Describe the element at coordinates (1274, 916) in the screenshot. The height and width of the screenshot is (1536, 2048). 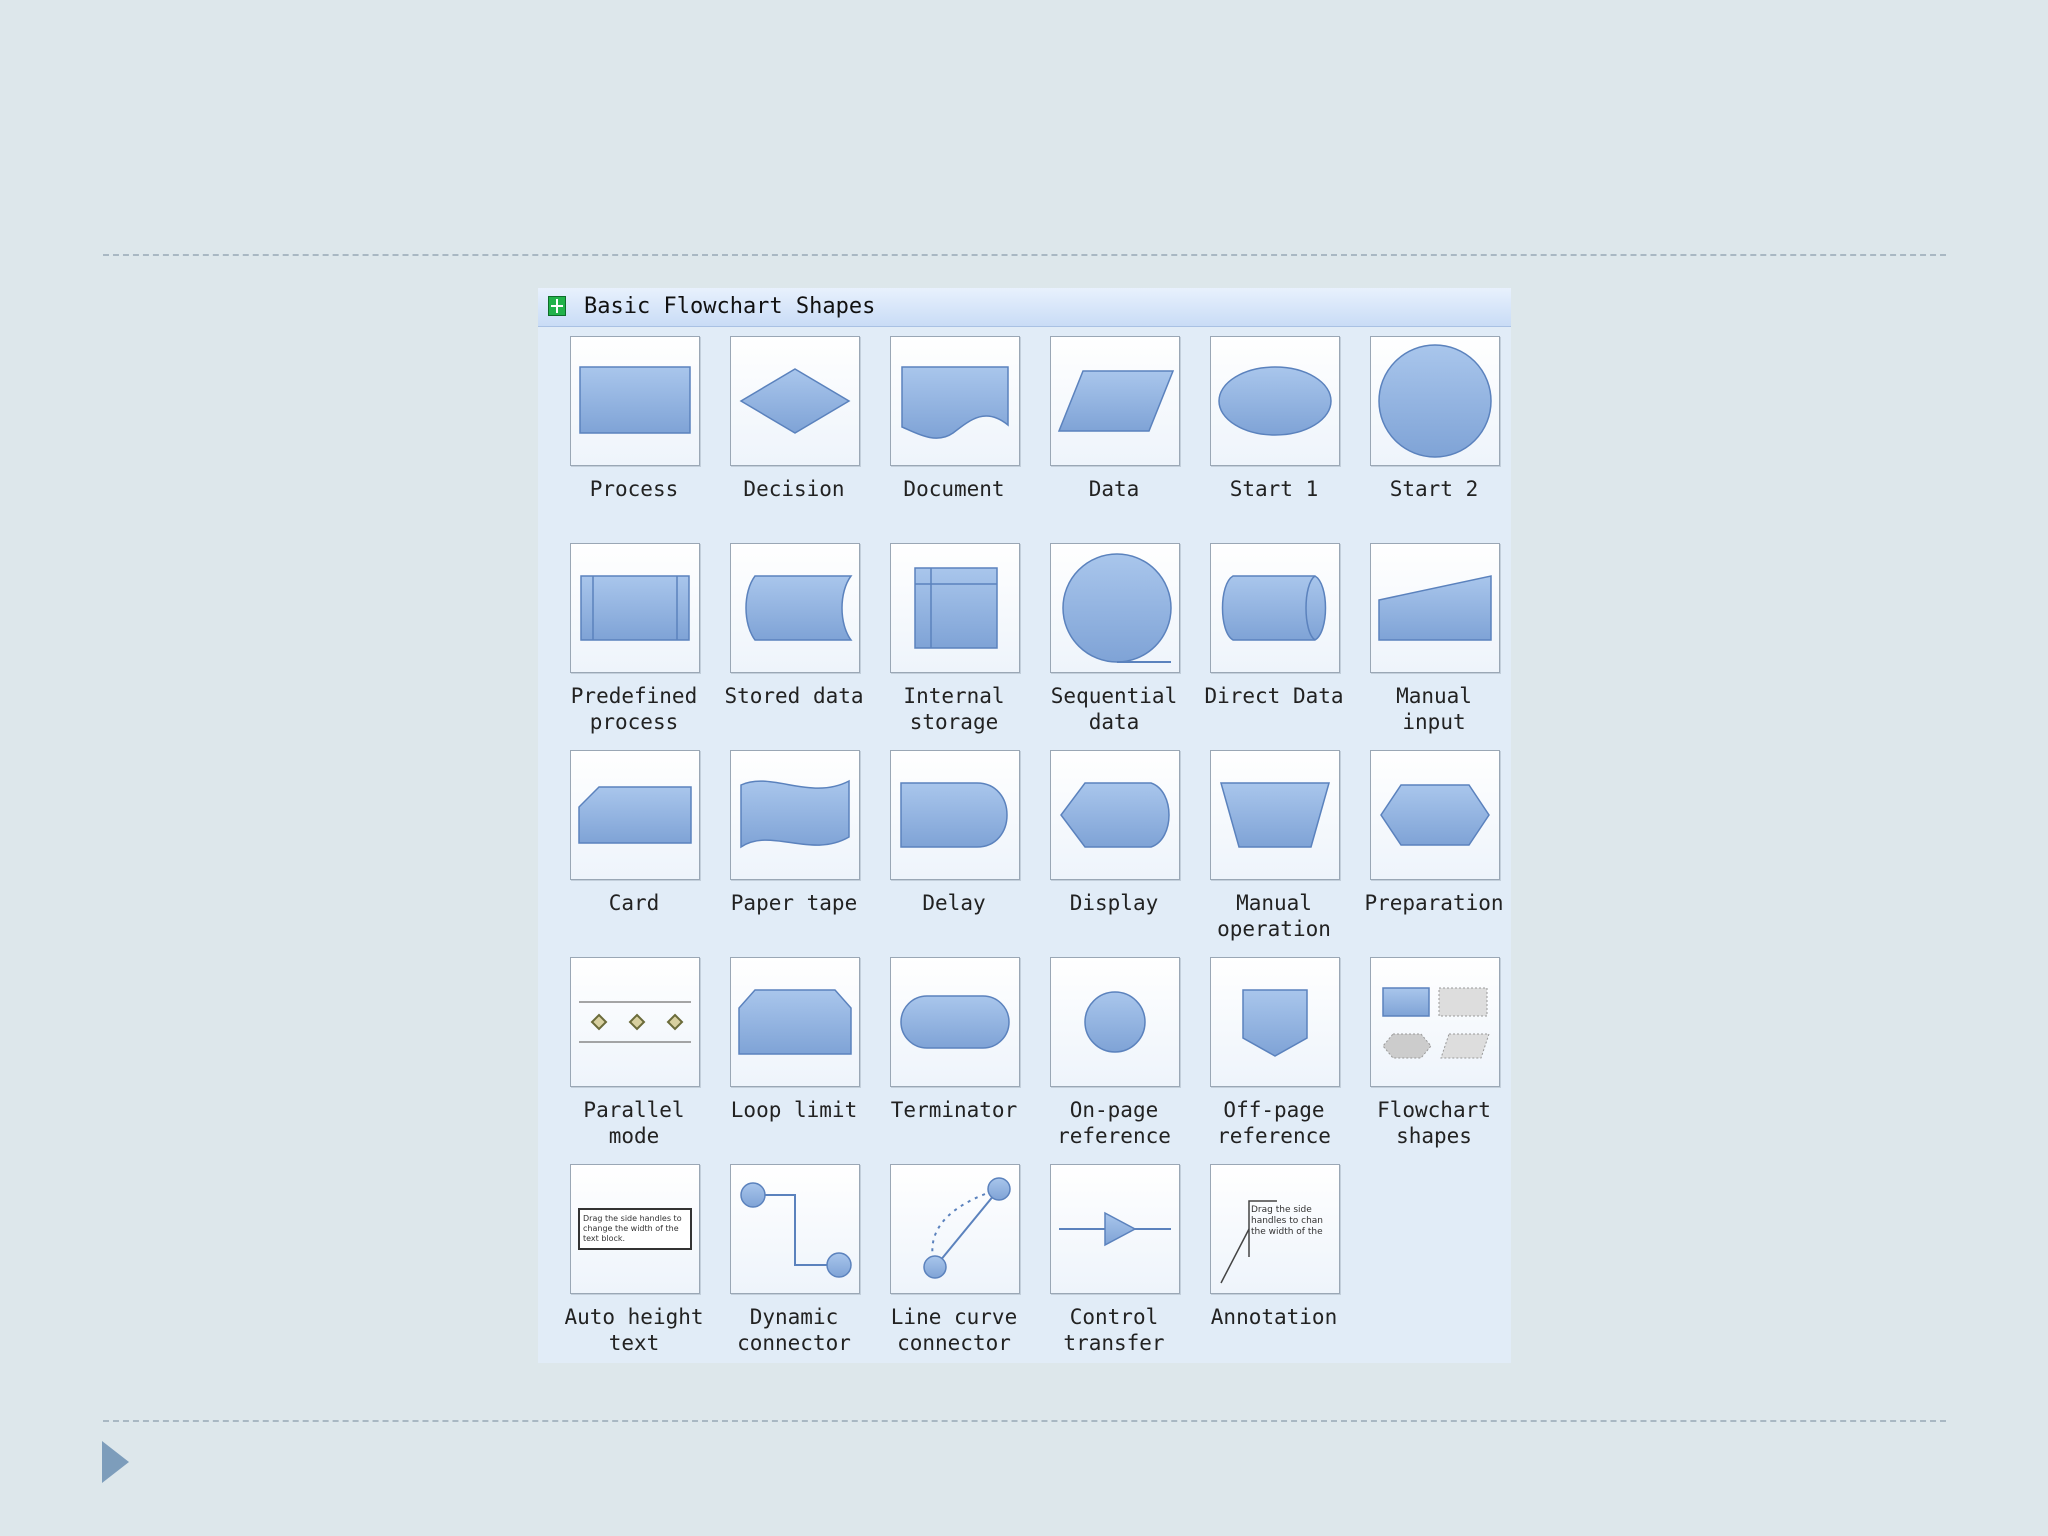
I see `shape-label: Manual operation` at that location.